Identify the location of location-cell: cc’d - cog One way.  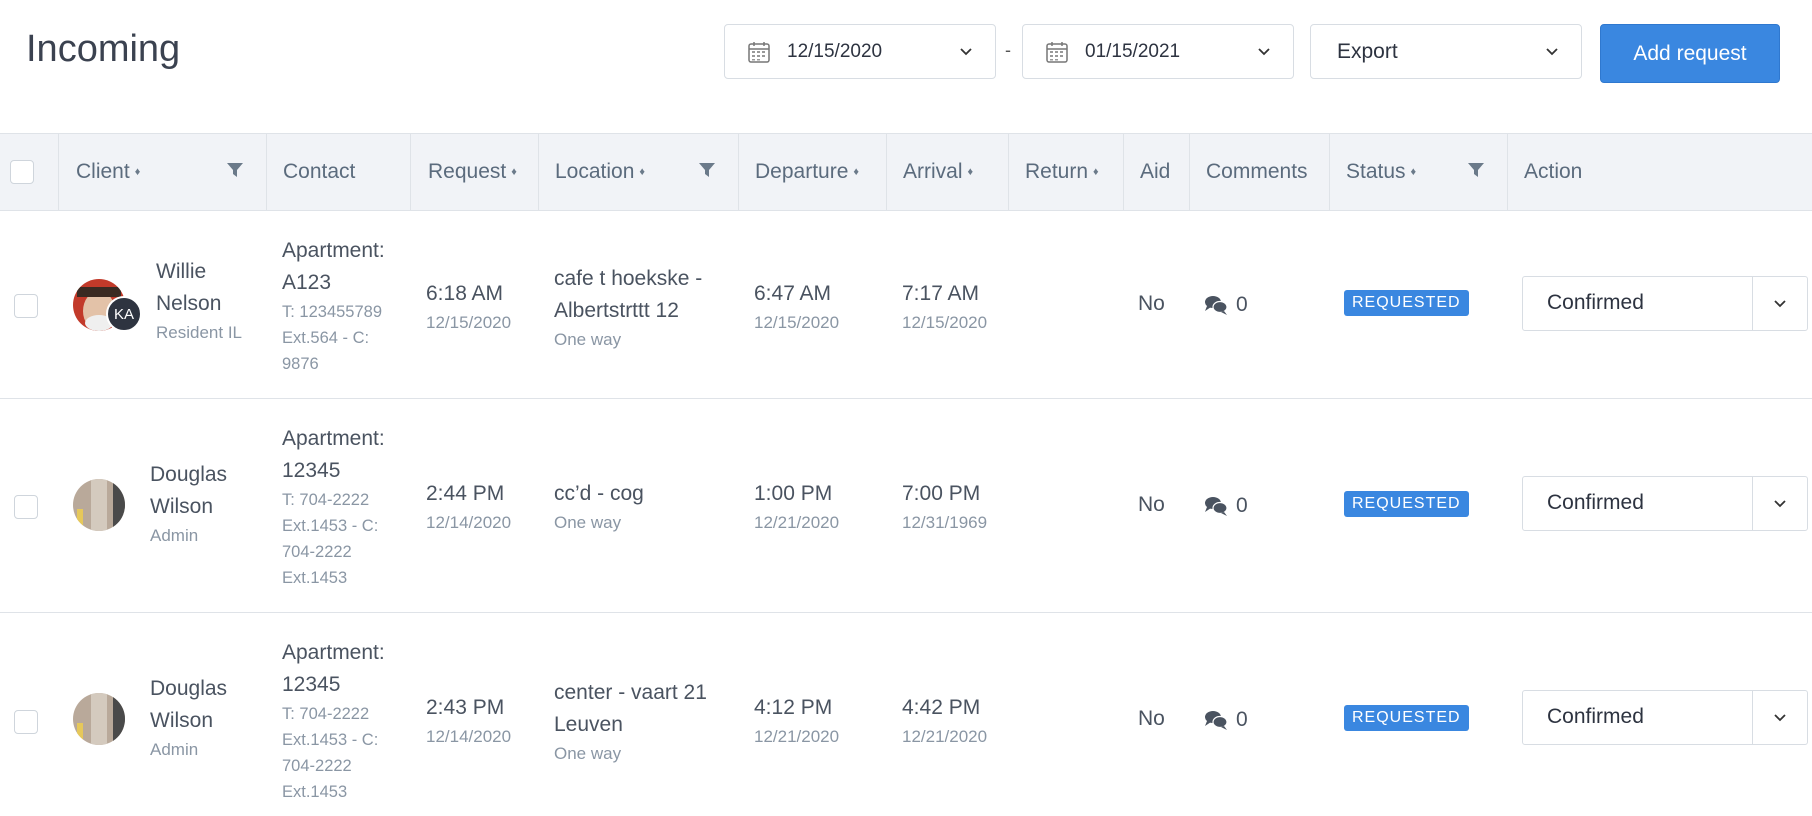
(599, 507).